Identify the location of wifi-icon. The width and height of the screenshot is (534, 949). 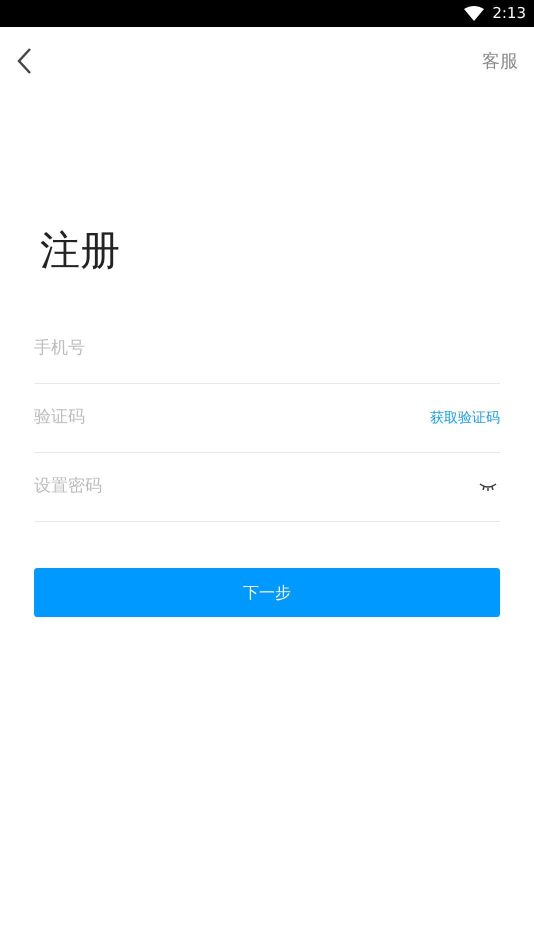
(474, 13).